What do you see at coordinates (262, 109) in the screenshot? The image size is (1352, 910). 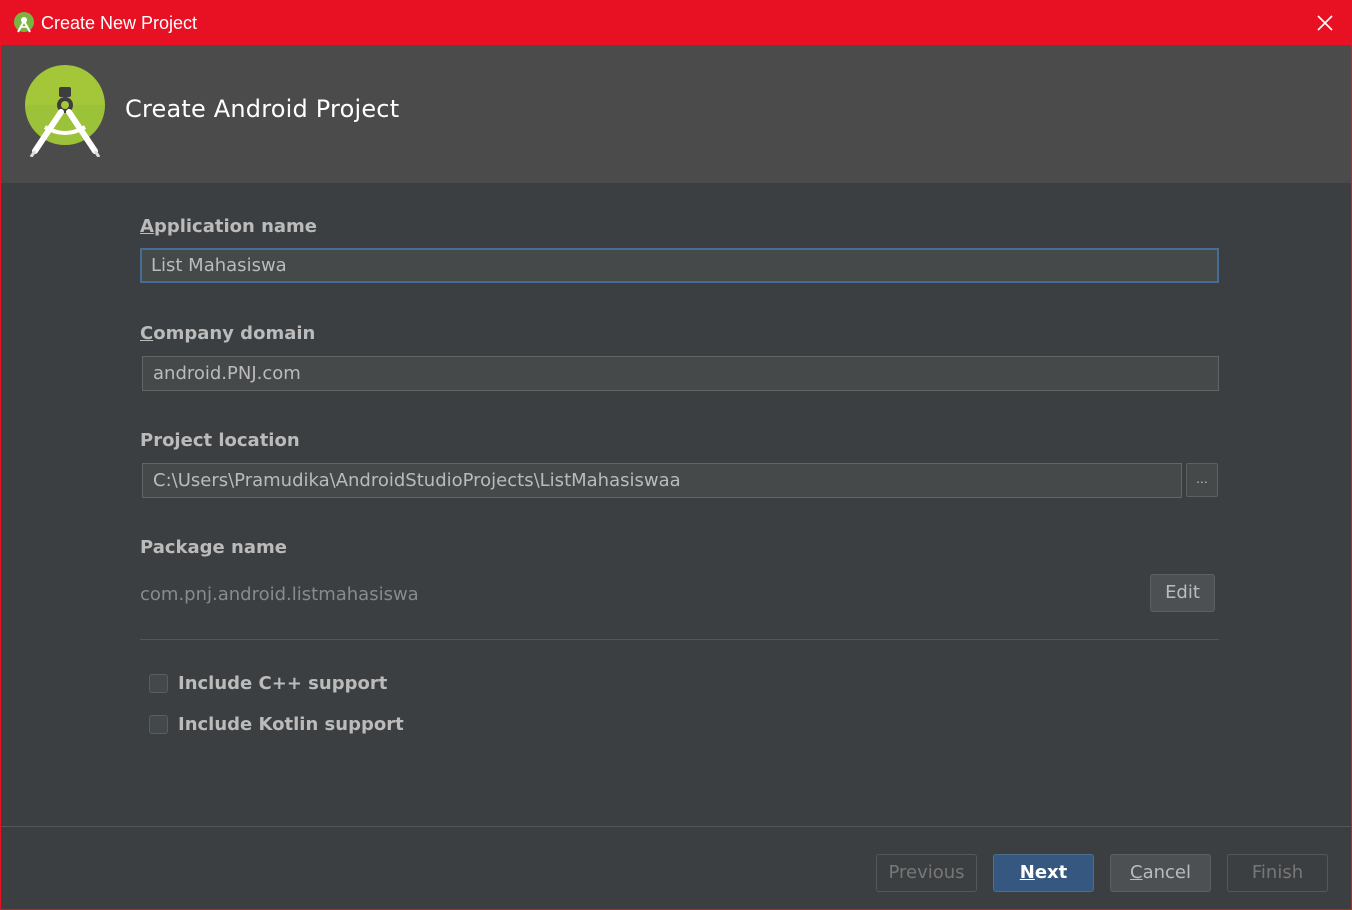 I see `page-title: Create Android Project` at bounding box center [262, 109].